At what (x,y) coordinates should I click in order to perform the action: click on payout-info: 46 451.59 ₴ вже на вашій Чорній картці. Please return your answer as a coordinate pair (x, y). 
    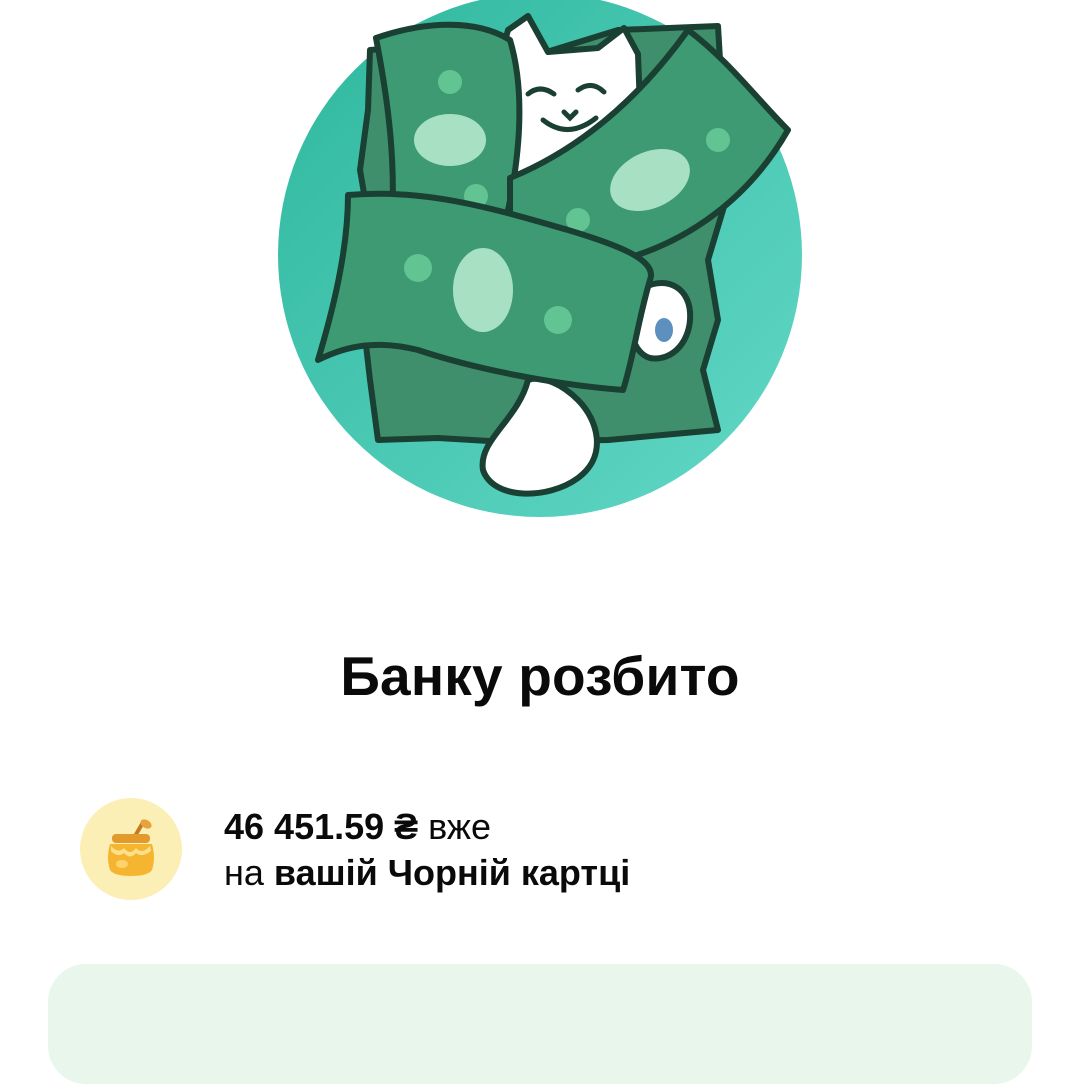
    Looking at the image, I should click on (540, 849).